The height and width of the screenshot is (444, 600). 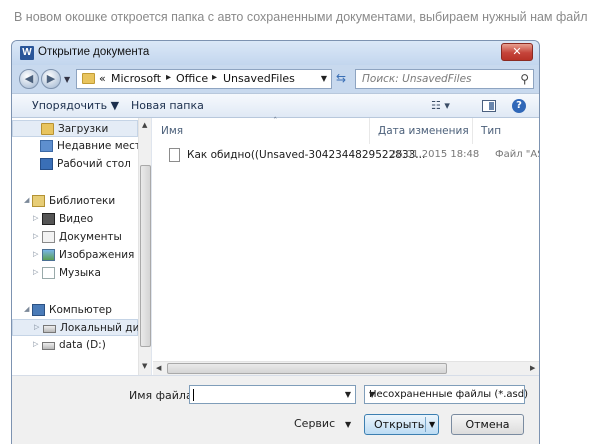 I want to click on nav-item-video: ▷ Видео, so click(x=75, y=219).